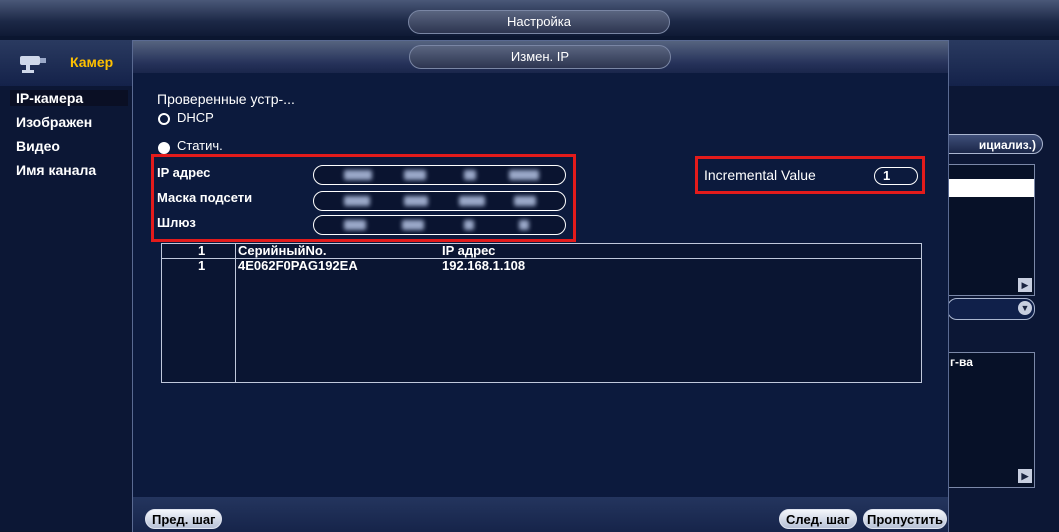 Image resolution: width=1059 pixels, height=532 pixels. What do you see at coordinates (92, 62) in the screenshot?
I see `header-title: Камер` at bounding box center [92, 62].